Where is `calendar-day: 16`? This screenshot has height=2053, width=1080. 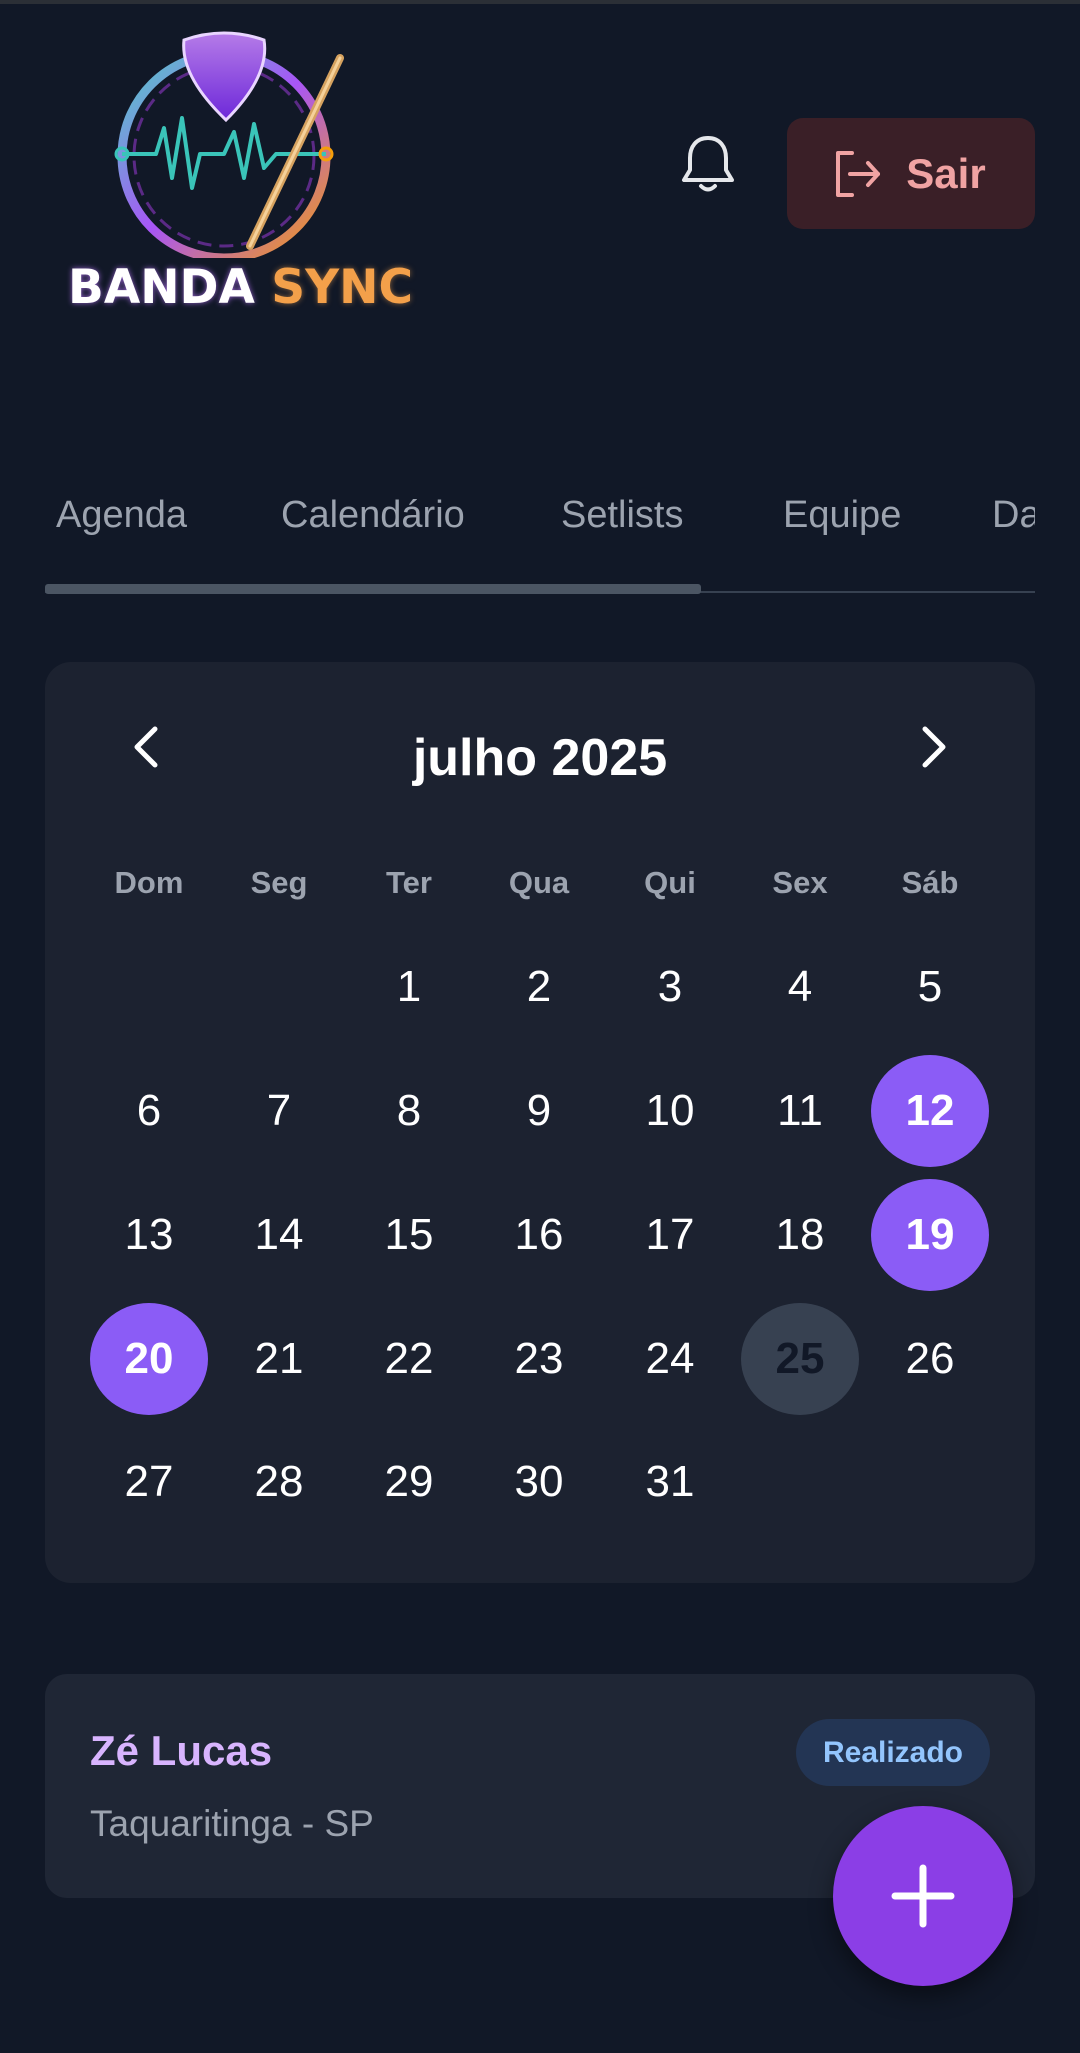 calendar-day: 16 is located at coordinates (539, 1235).